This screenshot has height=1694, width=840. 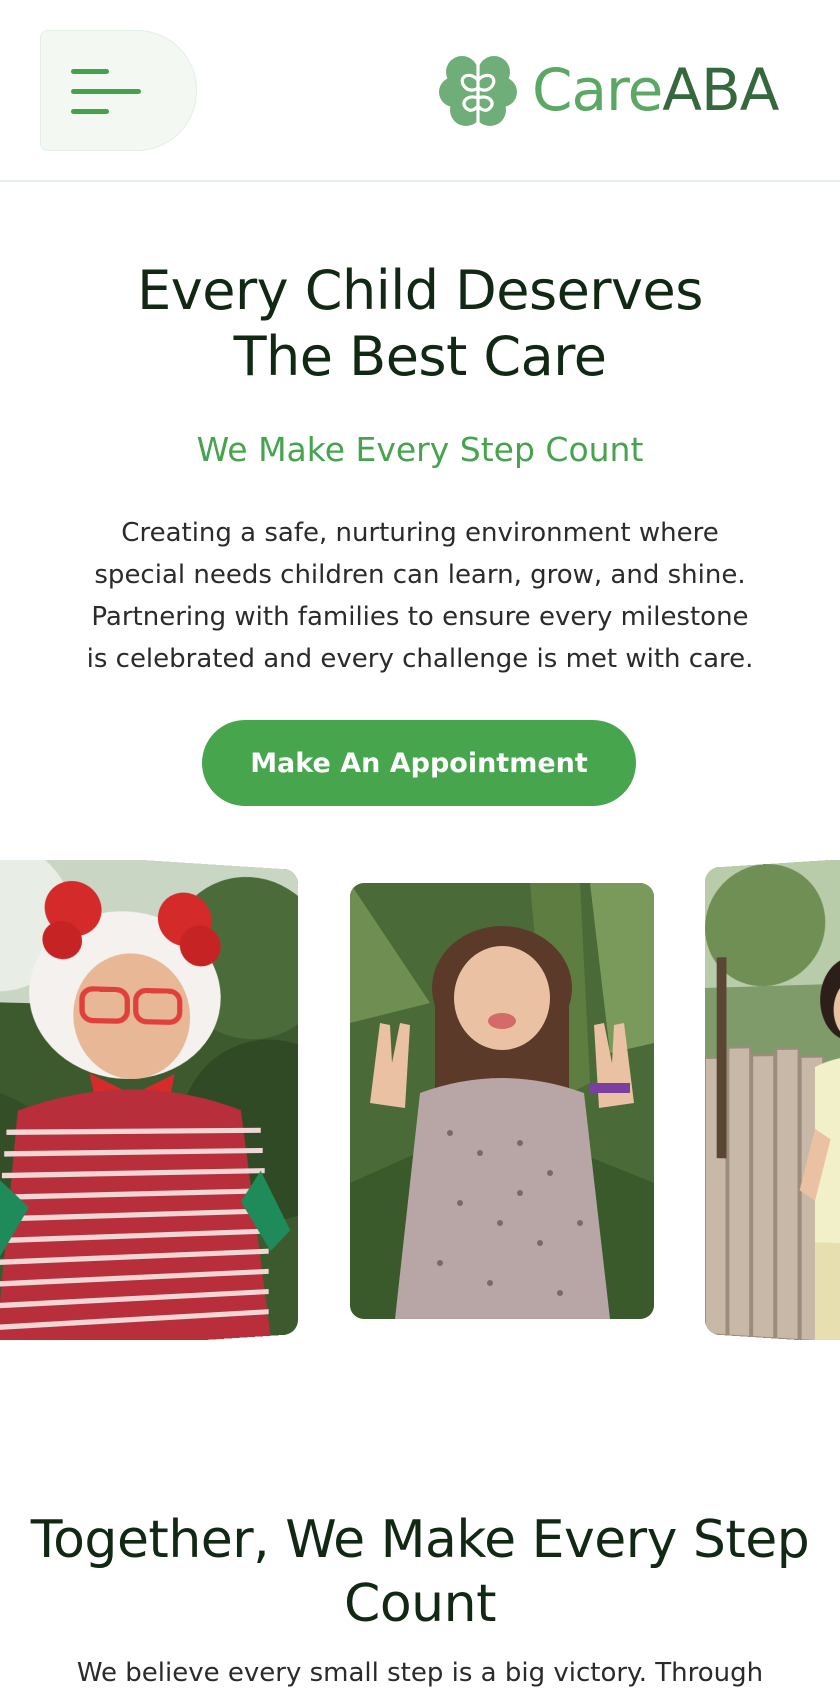 What do you see at coordinates (597, 90) in the screenshot?
I see `logo-text-care: Care` at bounding box center [597, 90].